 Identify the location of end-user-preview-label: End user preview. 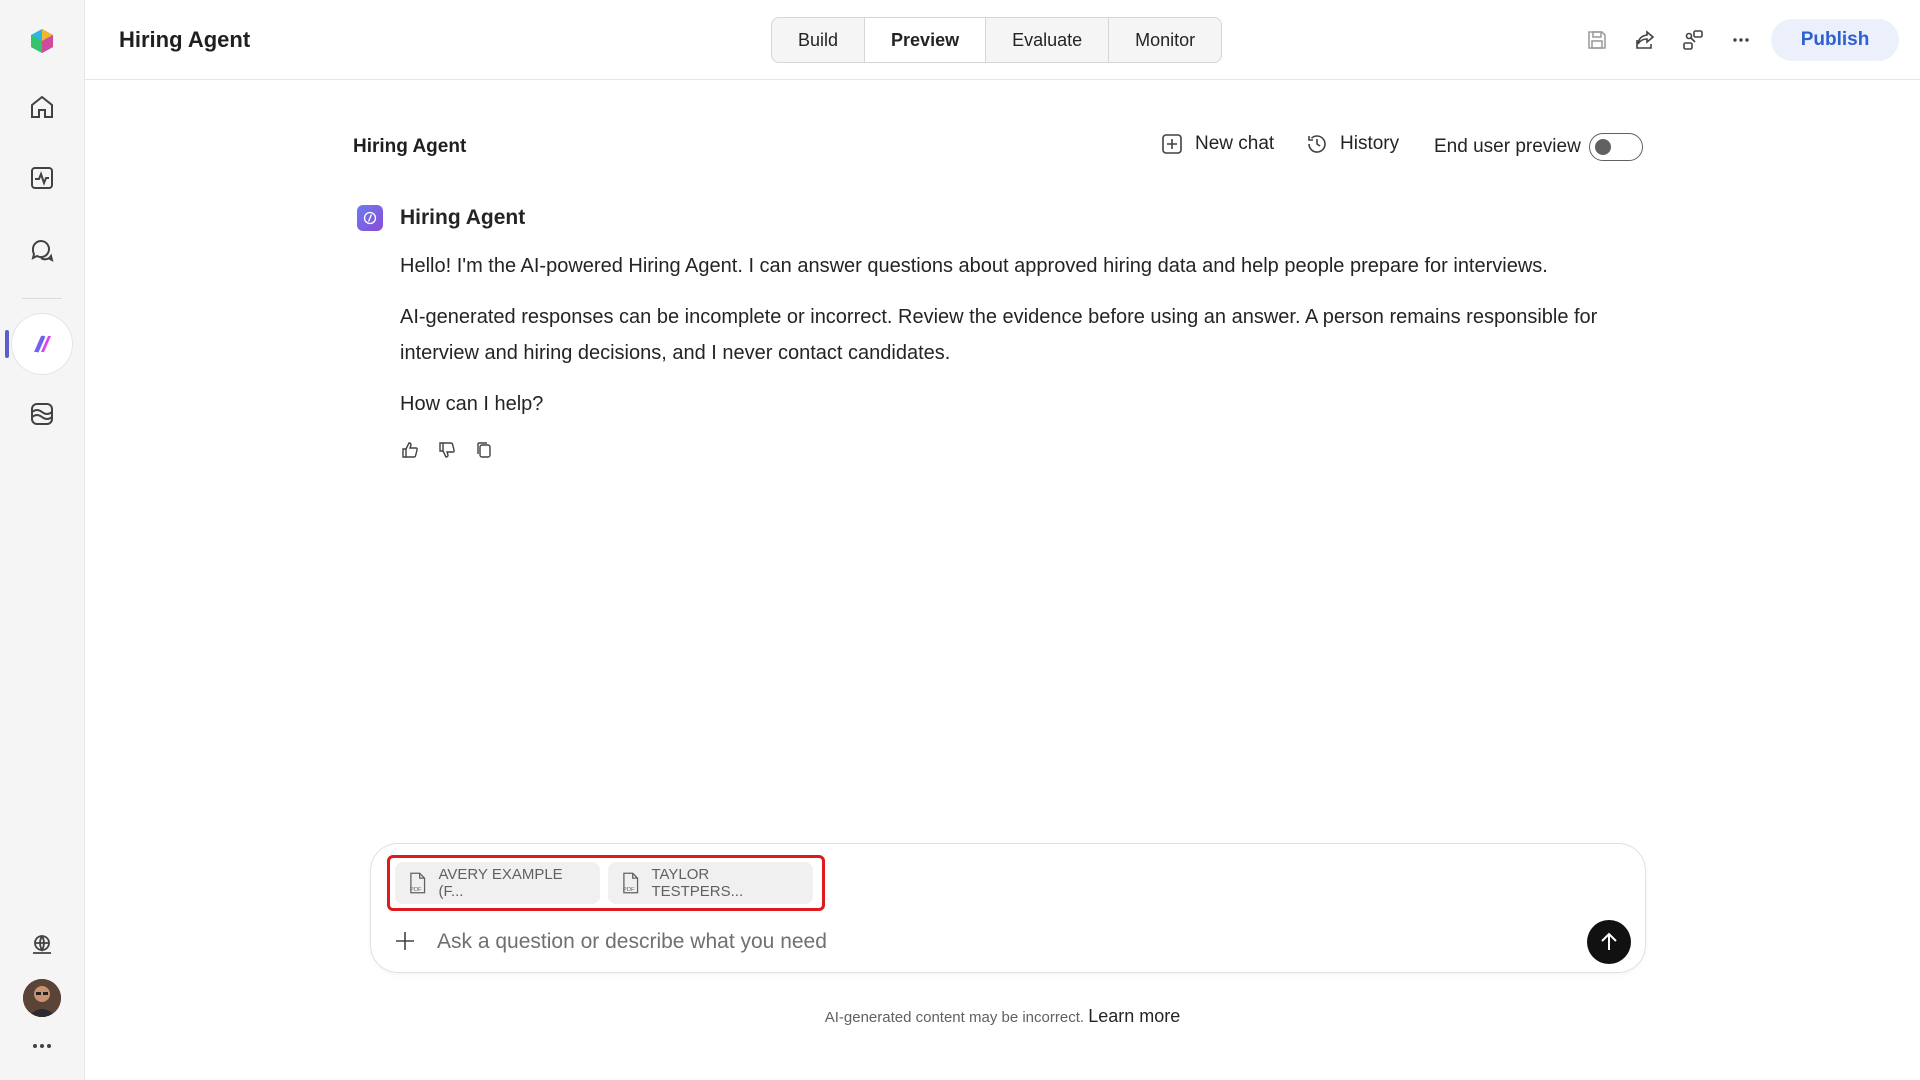
(1507, 146).